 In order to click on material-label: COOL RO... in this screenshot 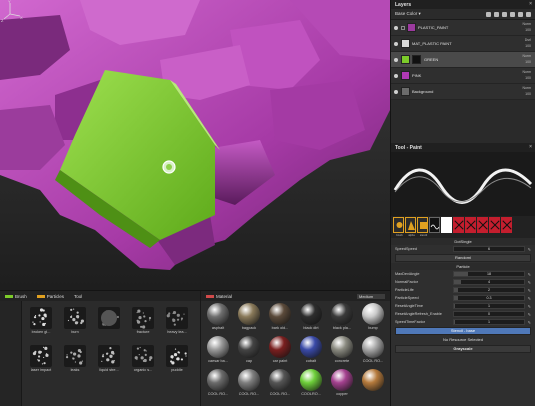, I will do `click(218, 394)`.